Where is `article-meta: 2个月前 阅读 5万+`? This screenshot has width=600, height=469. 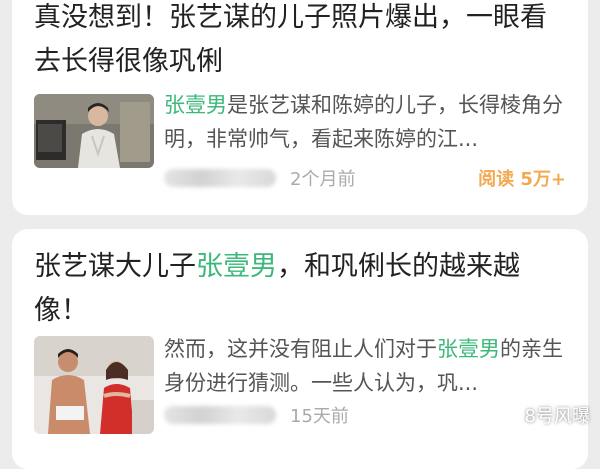
article-meta: 2个月前 阅读 5万+ is located at coordinates (365, 178).